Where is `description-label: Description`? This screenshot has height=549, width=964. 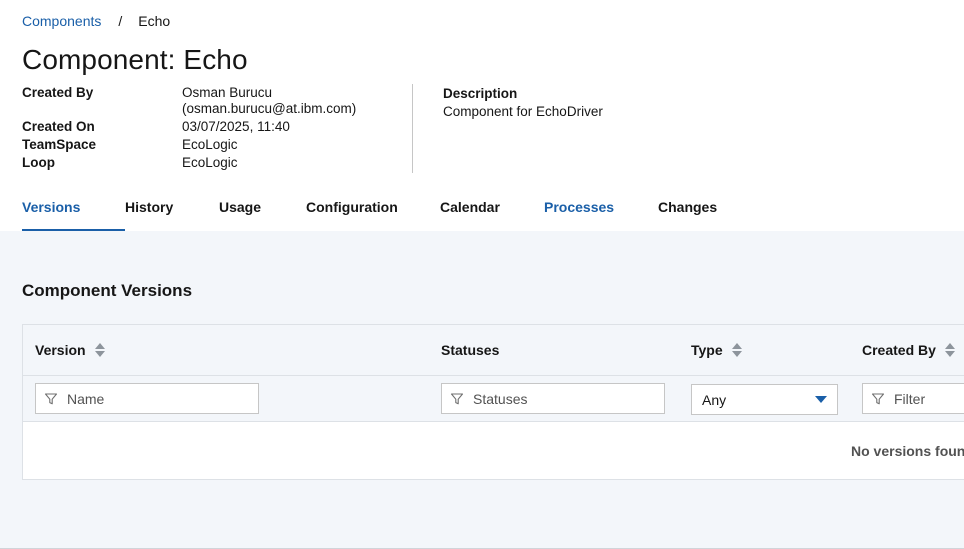
description-label: Description is located at coordinates (480, 93).